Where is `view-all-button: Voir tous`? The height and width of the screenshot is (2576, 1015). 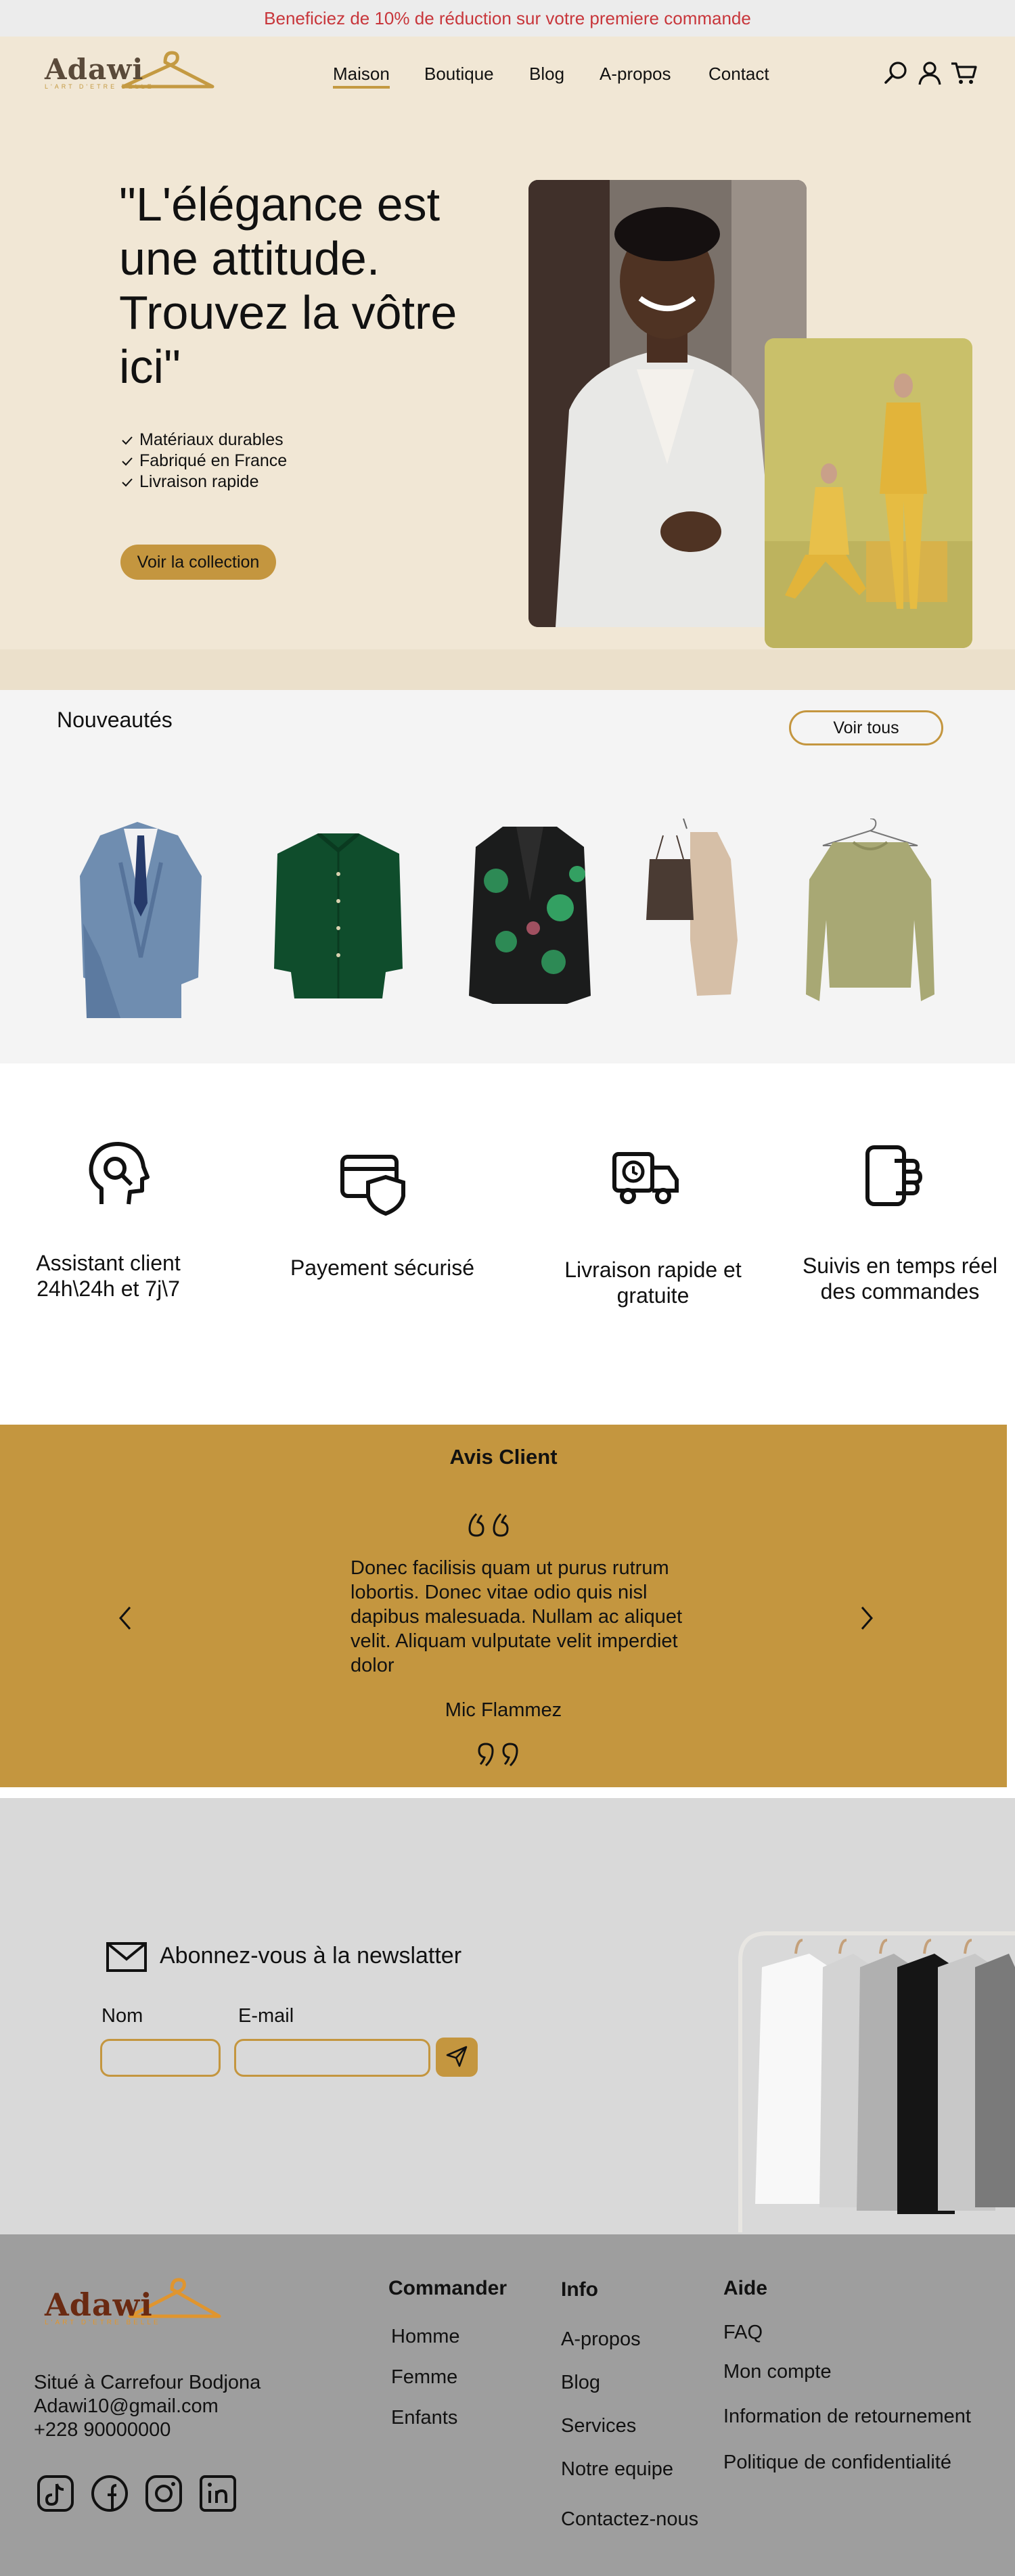
view-all-button: Voir tous is located at coordinates (866, 727).